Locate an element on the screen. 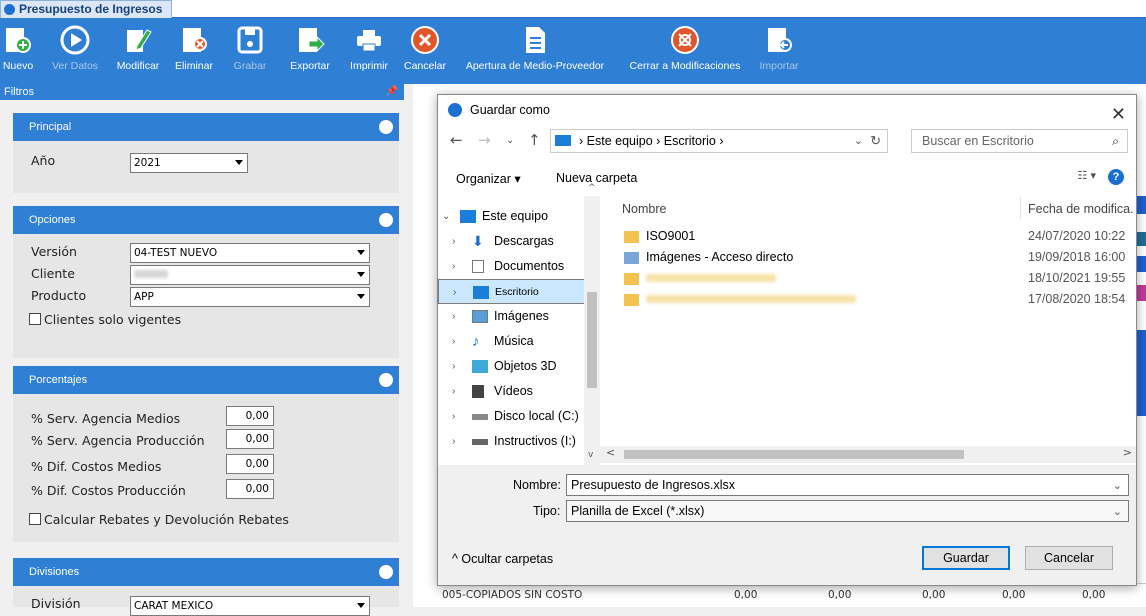 The height and width of the screenshot is (616, 1146). address-bar: › Este equipo › Escritorio › ⌄ ↻ is located at coordinates (719, 141).